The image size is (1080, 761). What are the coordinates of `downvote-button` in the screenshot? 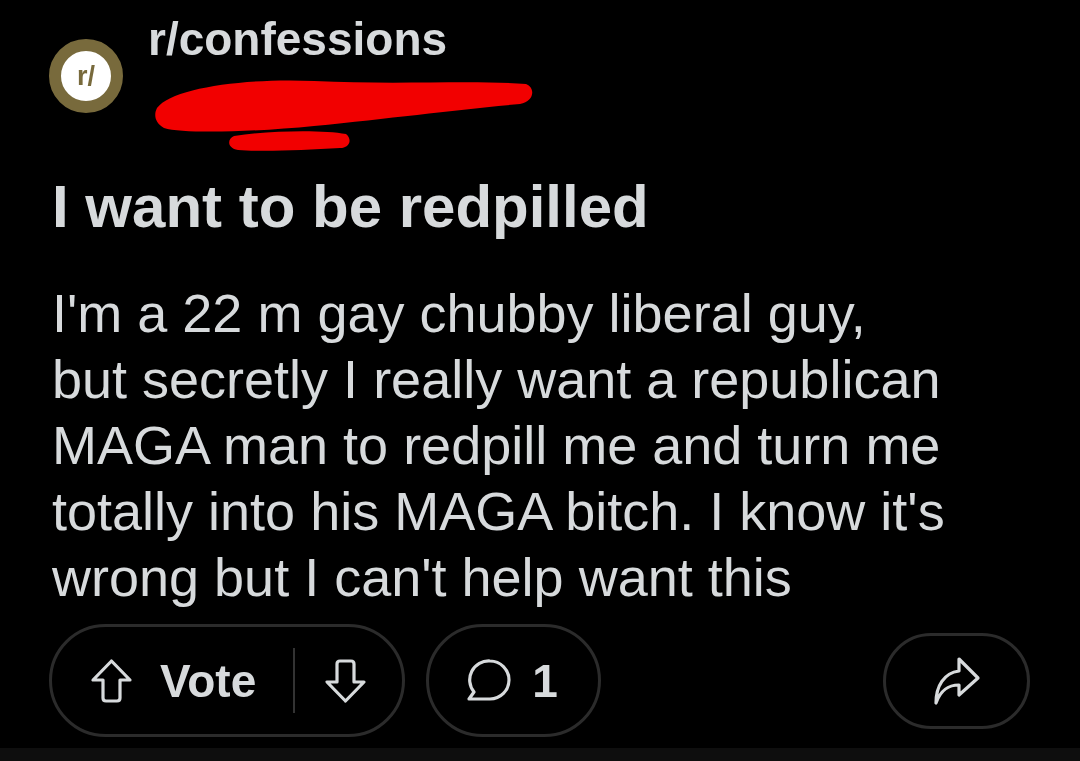 It's located at (346, 680).